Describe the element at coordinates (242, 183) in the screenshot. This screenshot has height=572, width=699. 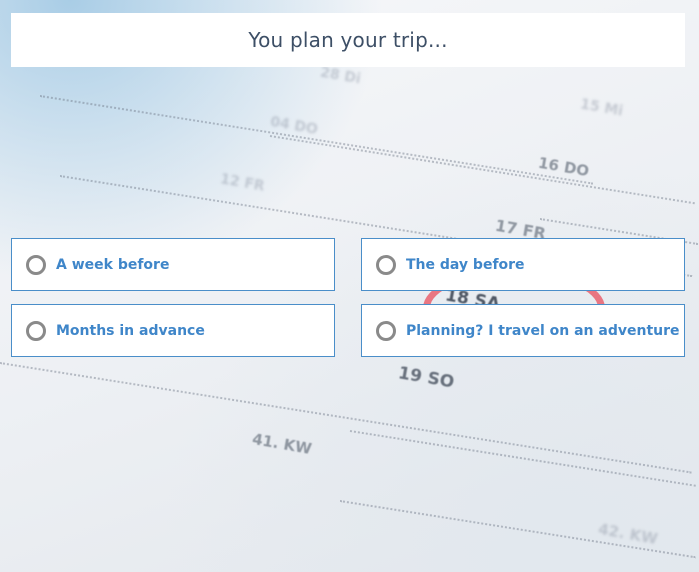
I see `calendar-day-number: 12 FR` at that location.